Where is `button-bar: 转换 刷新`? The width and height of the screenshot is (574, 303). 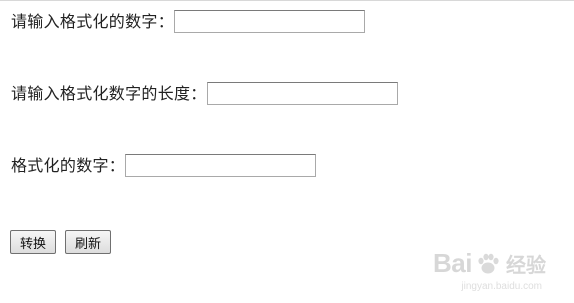
button-bar: 转换 刷新 is located at coordinates (61, 242).